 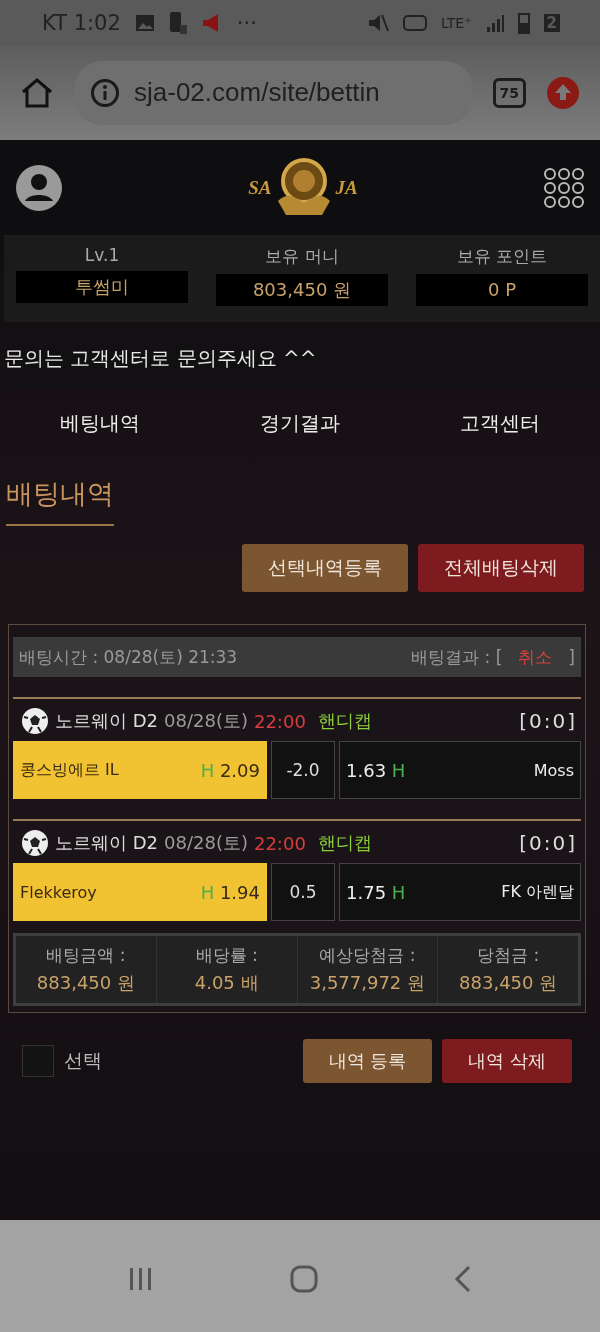 I want to click on delete-button: 내역 삭제, so click(x=507, y=1061).